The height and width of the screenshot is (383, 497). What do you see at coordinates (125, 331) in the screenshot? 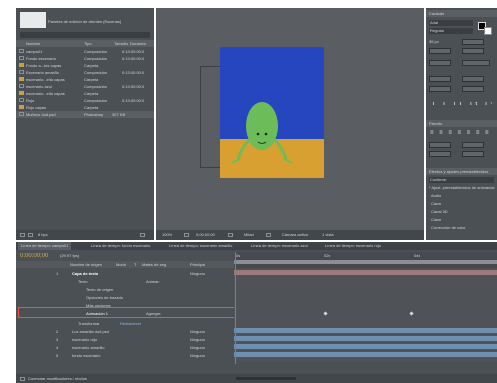
I see `layer-row: 2 Luz amarilla dud.psd Ninguno` at bounding box center [125, 331].